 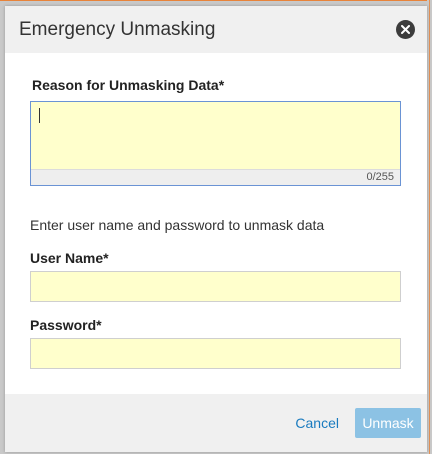 What do you see at coordinates (117, 29) in the screenshot?
I see `dialog-title: Emergency Unmasking` at bounding box center [117, 29].